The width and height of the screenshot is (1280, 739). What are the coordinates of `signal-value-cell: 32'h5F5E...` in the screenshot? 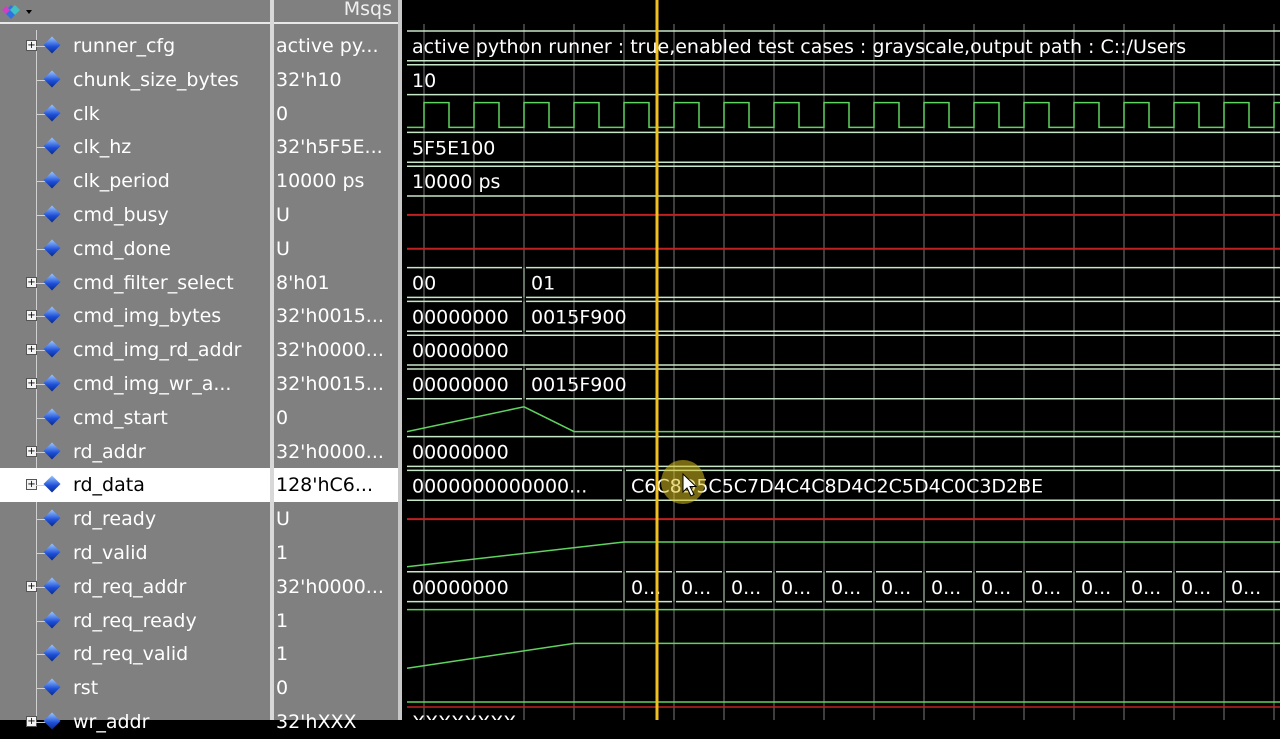 It's located at (336, 147).